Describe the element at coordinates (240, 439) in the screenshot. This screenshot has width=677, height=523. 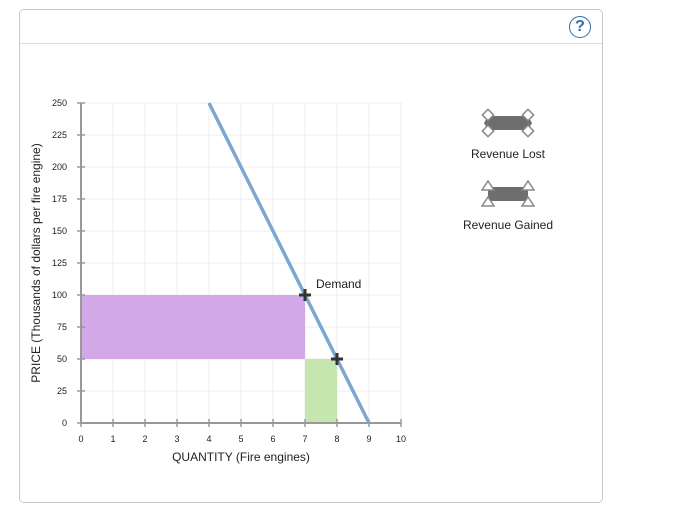
I see `x-tick-label: 5` at that location.